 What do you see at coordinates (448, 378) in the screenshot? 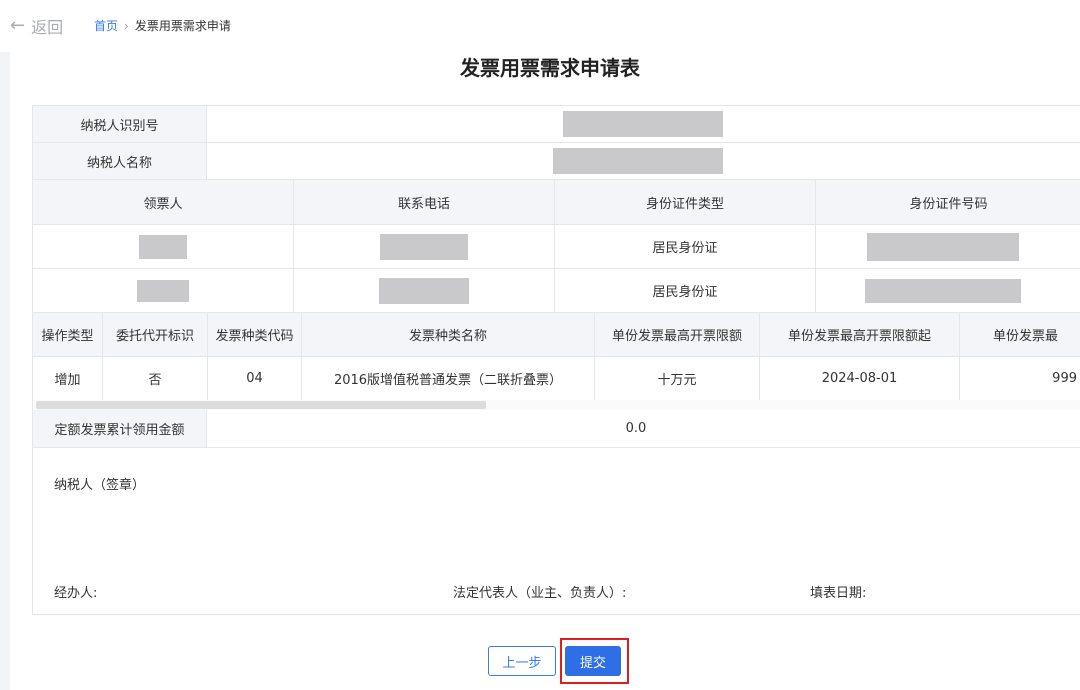
I see `invoice-name-cell: 2016版增值税普通发票（二联折叠票）` at bounding box center [448, 378].